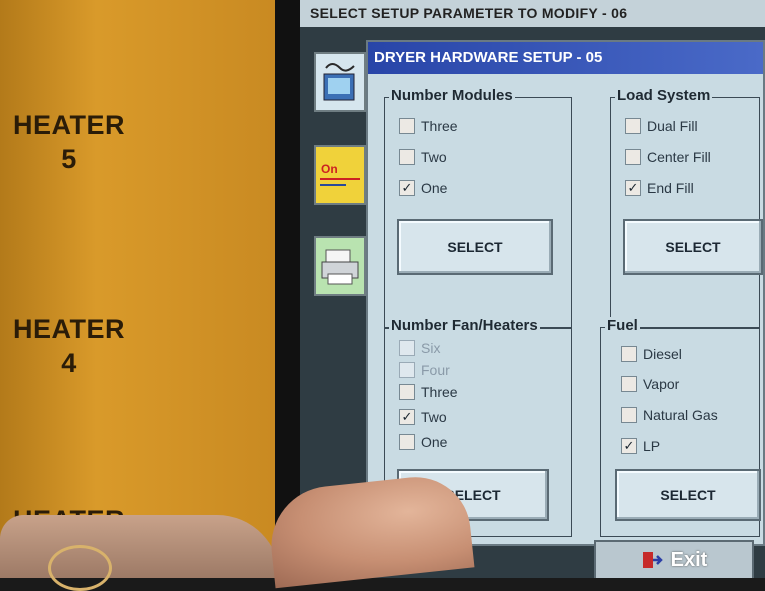 The width and height of the screenshot is (765, 591). What do you see at coordinates (670, 188) in the screenshot?
I see `option-label: End Fill` at bounding box center [670, 188].